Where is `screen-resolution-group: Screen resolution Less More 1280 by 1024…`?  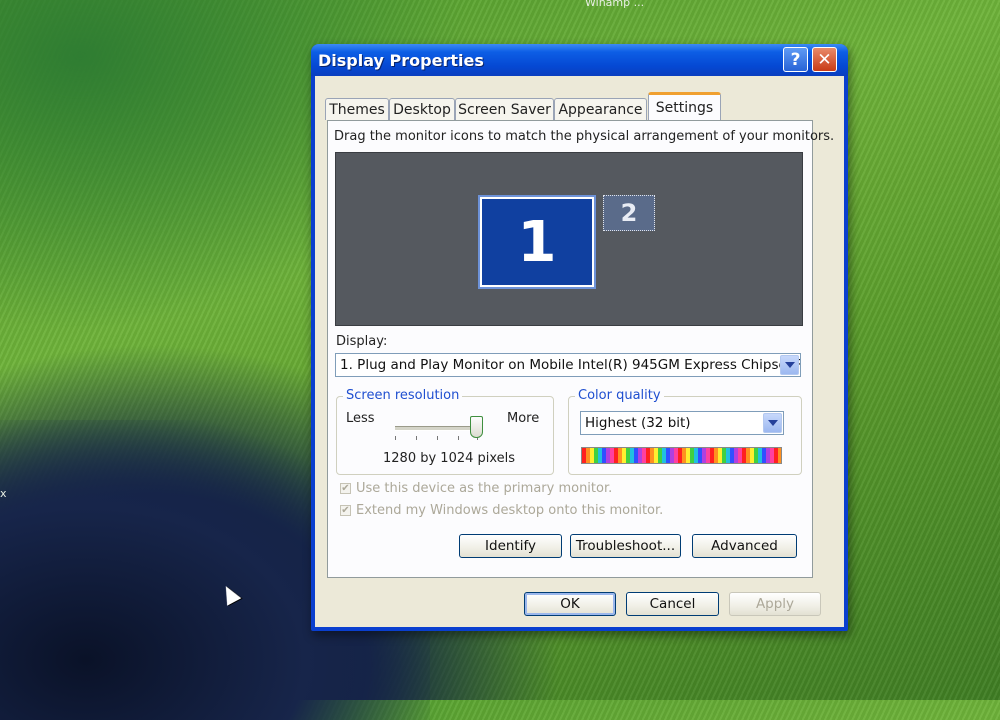 screen-resolution-group: Screen resolution Less More 1280 by 1024… is located at coordinates (445, 431).